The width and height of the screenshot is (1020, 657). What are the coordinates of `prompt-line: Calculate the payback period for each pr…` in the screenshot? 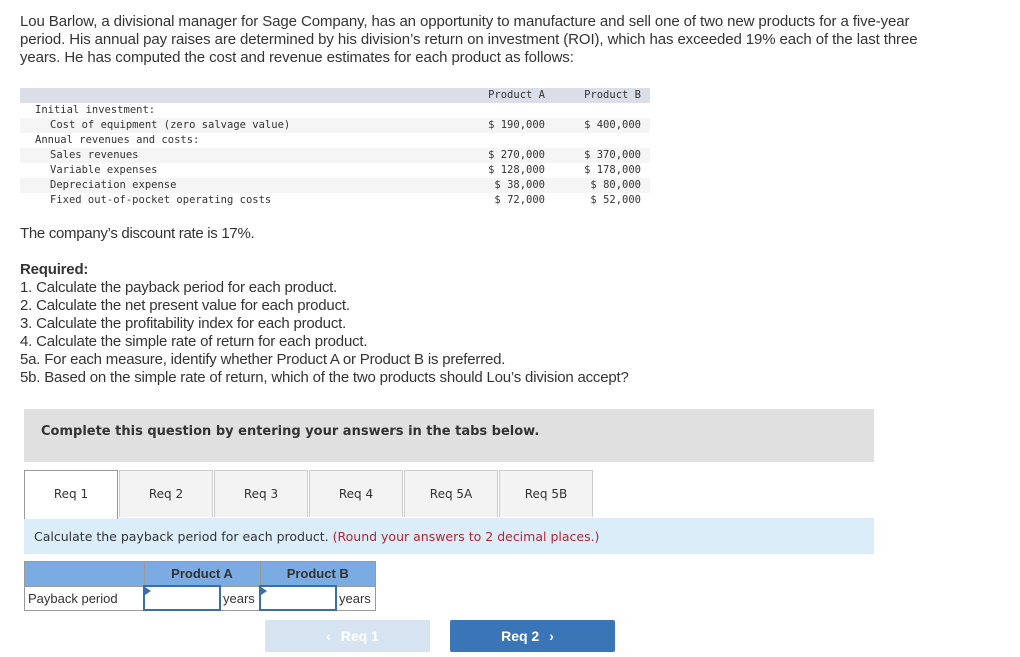 It's located at (316, 536).